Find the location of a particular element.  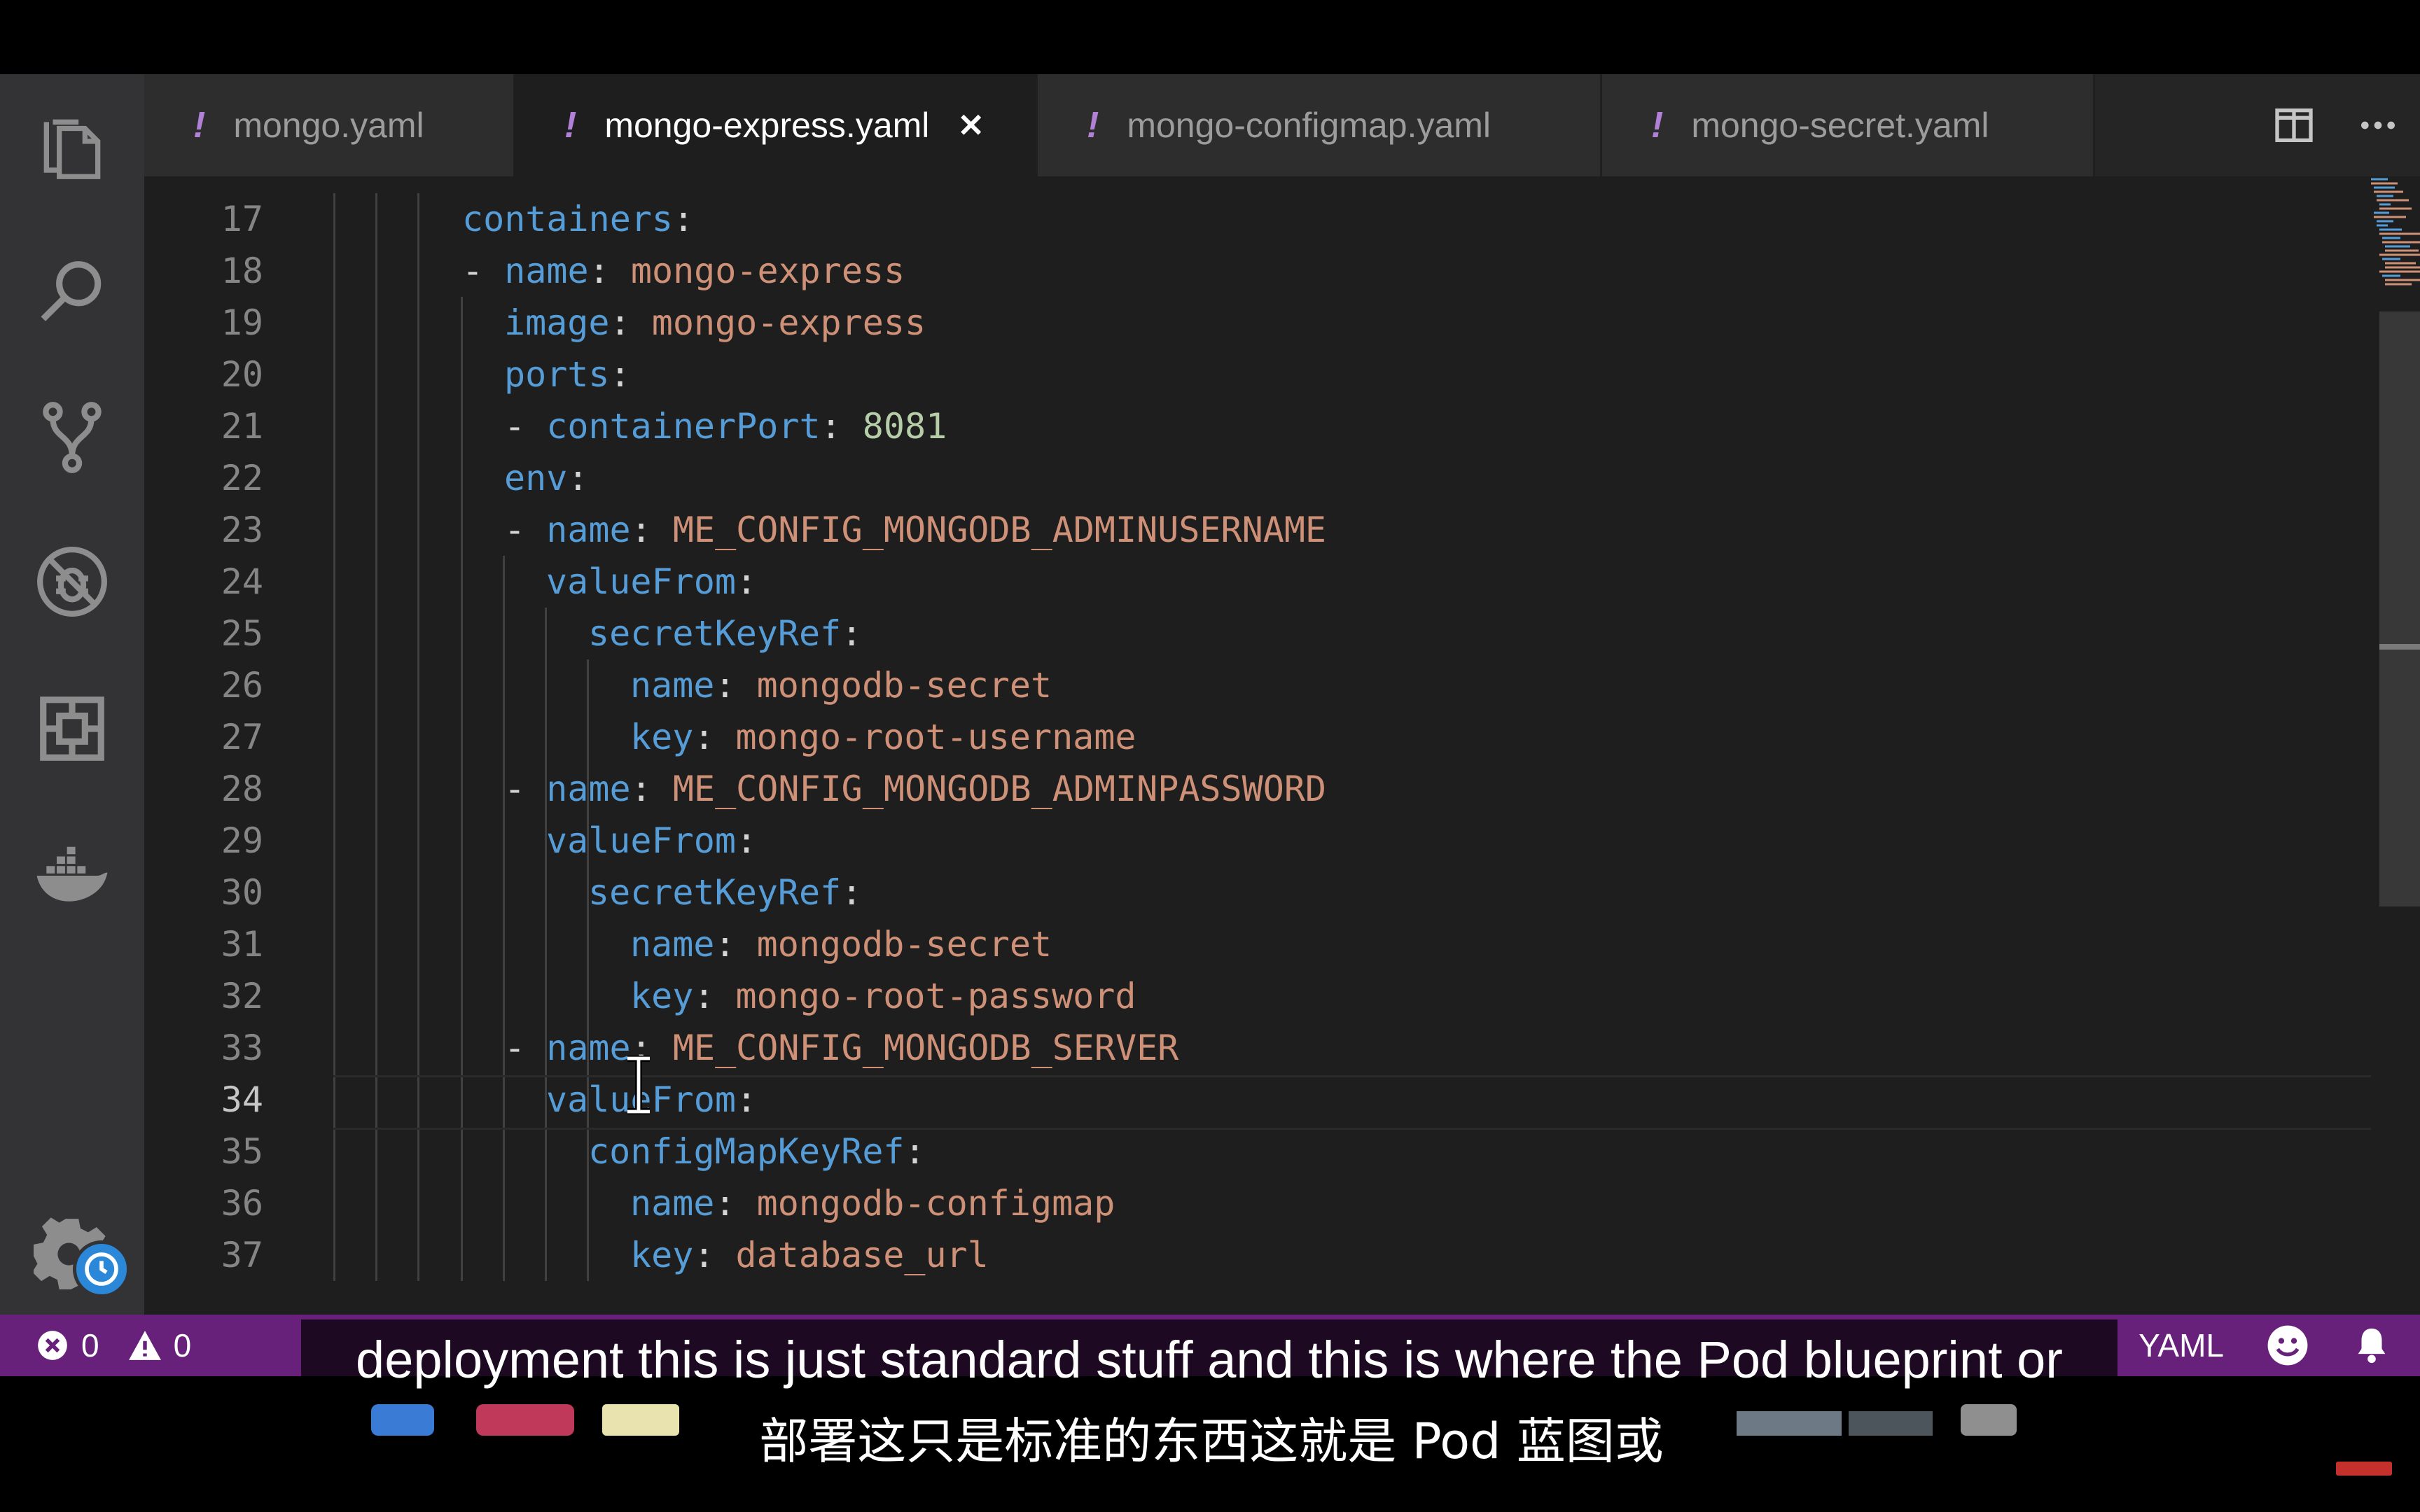

code-line: containers: is located at coordinates (578, 219).